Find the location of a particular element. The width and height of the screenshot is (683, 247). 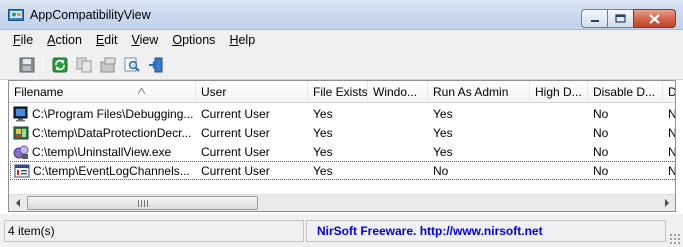

find-icon is located at coordinates (132, 64).